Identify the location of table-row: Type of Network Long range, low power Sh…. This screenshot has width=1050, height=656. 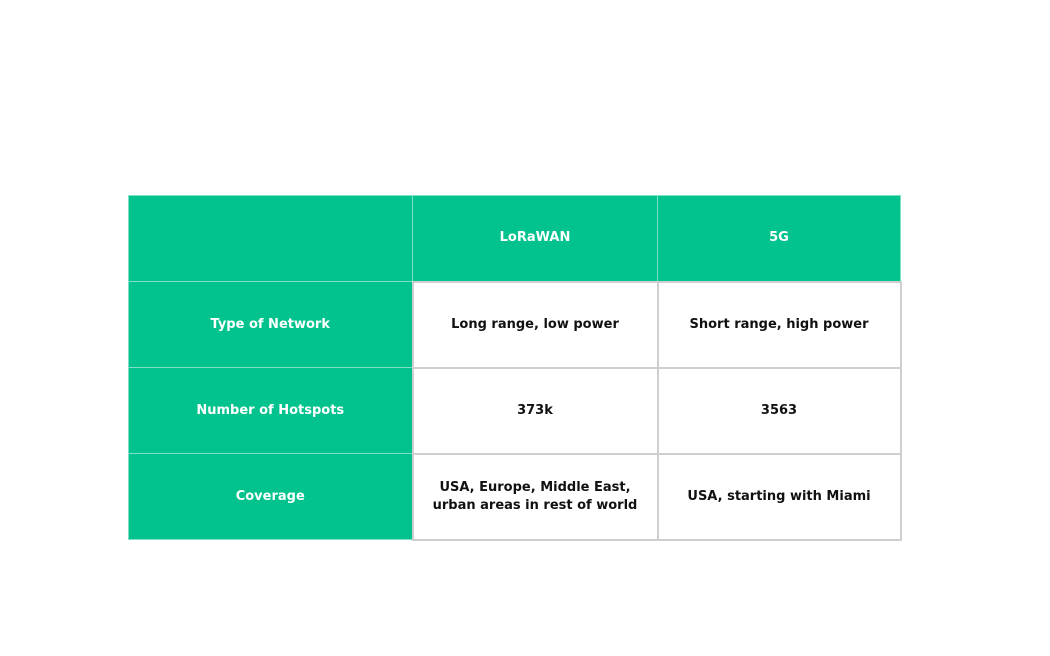
(515, 324).